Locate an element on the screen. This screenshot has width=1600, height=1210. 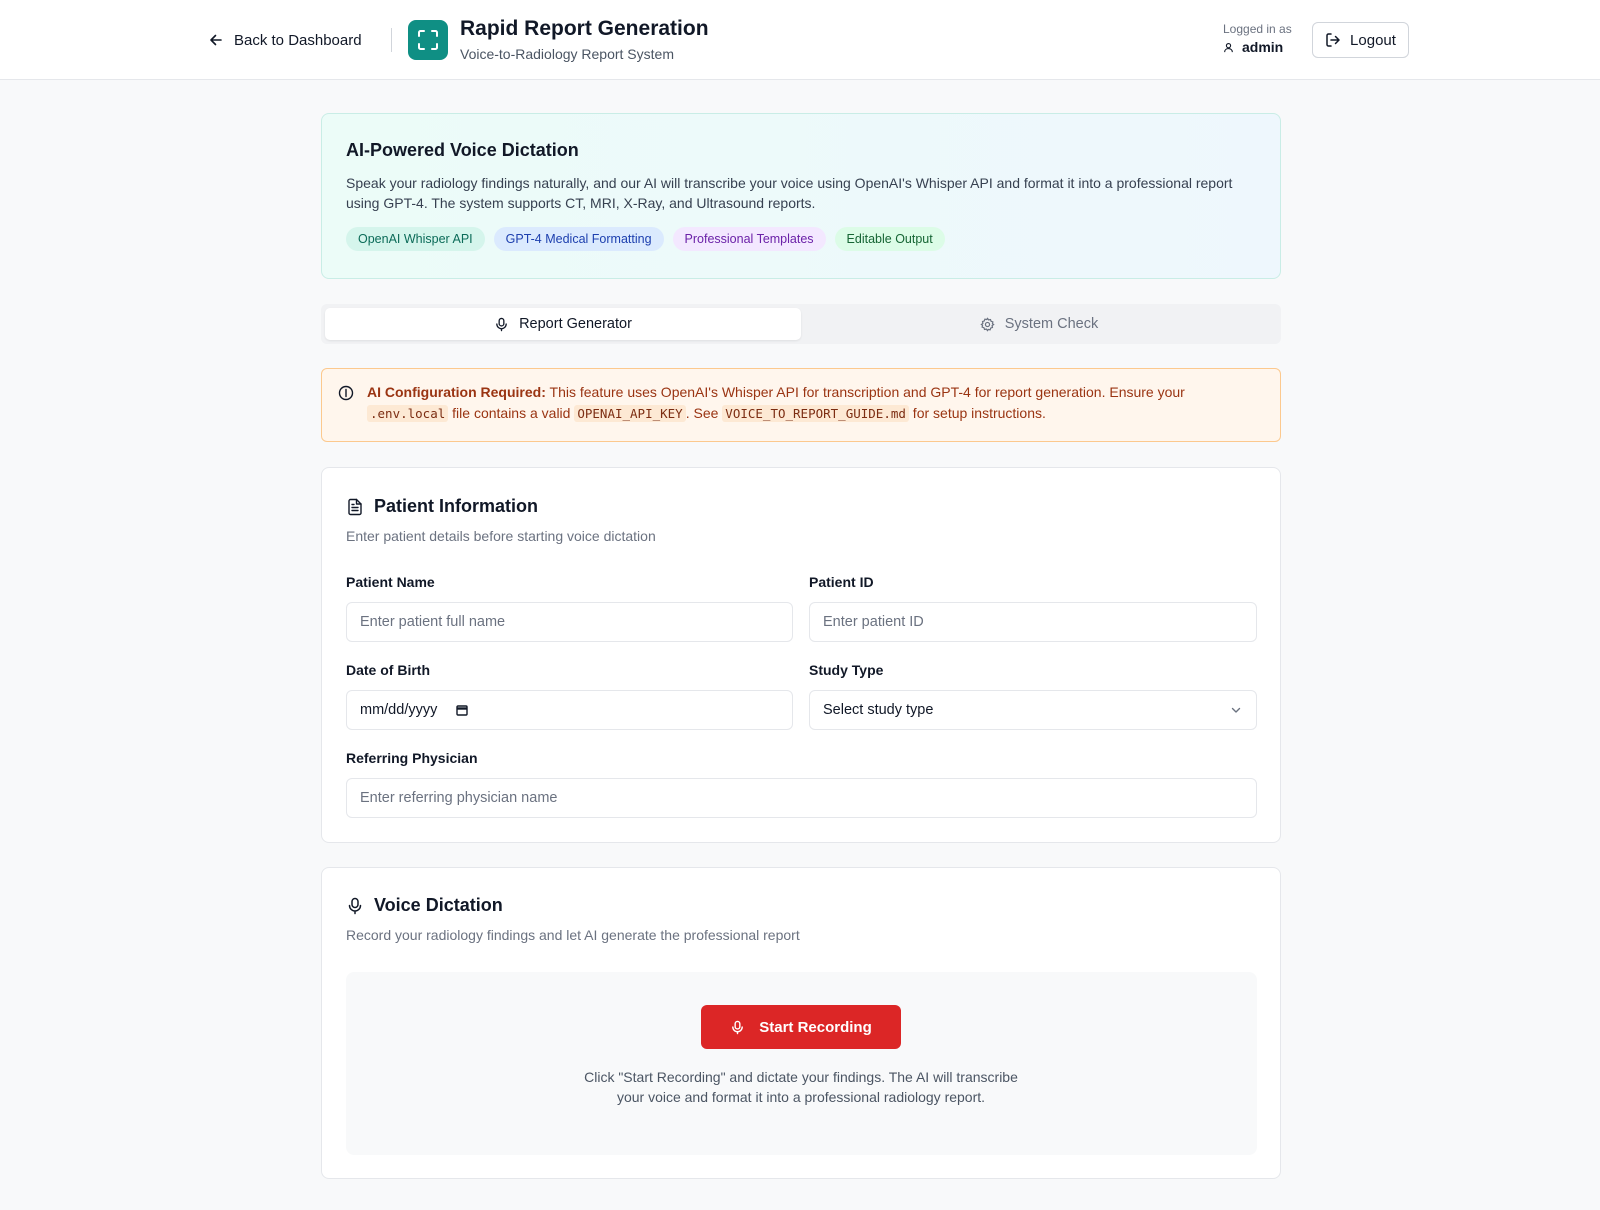
alert-code-guide: VOICE_TO_REPORT_GUIDE.md is located at coordinates (815, 413).